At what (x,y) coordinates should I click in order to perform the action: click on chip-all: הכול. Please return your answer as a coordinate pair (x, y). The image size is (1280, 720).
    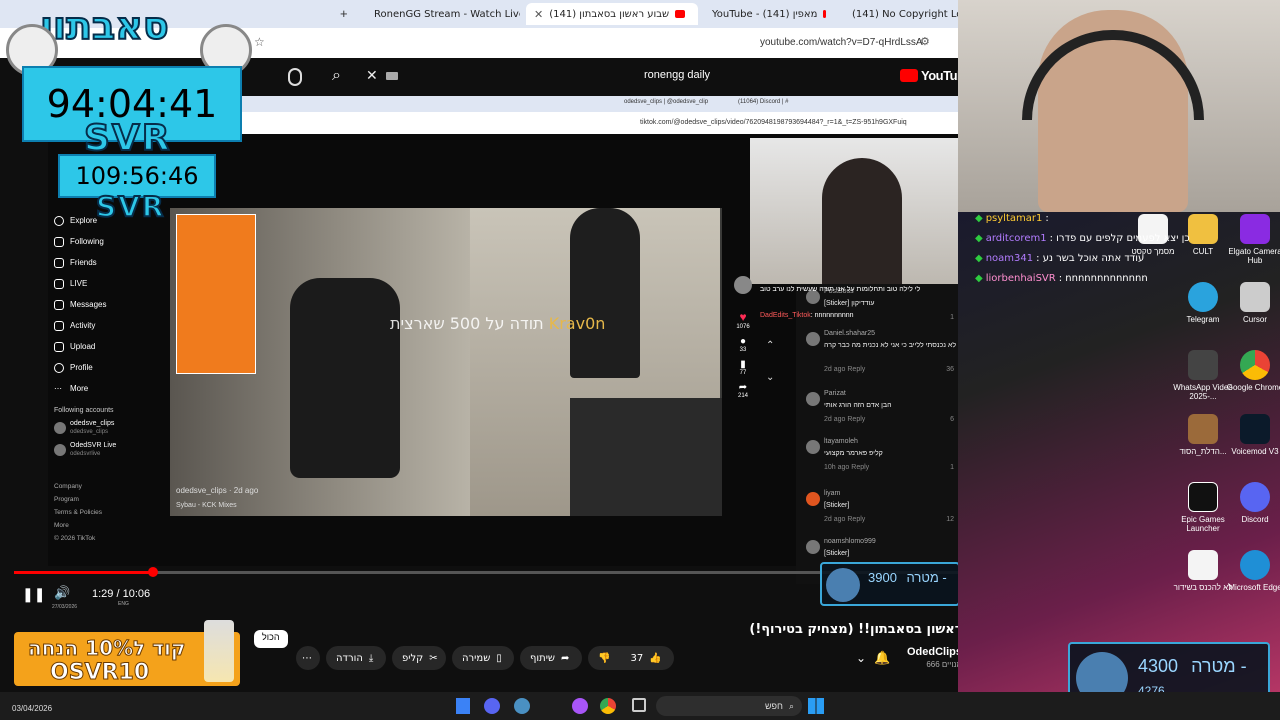
    Looking at the image, I should click on (271, 639).